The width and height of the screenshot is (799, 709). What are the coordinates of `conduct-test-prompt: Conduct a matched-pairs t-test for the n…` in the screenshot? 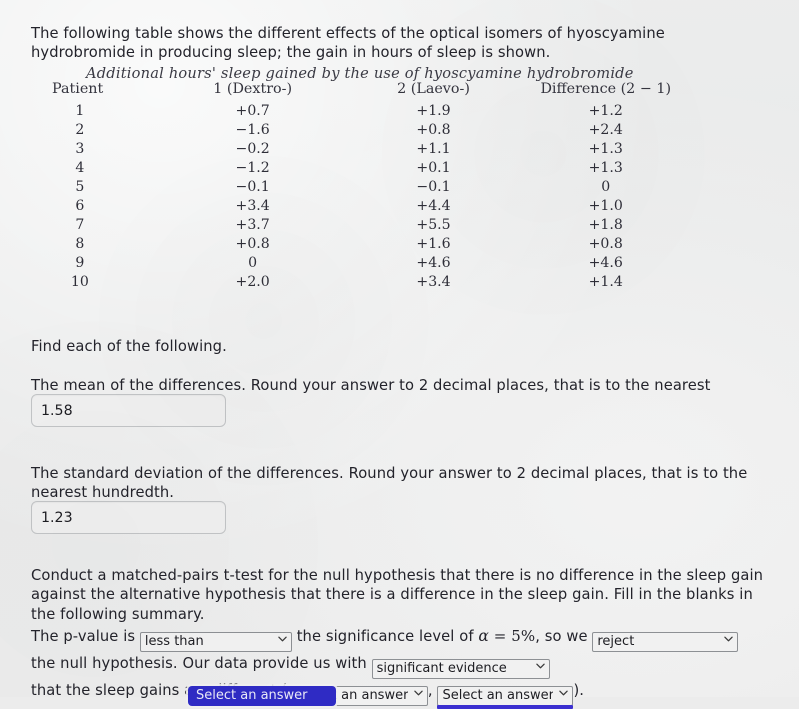 It's located at (397, 594).